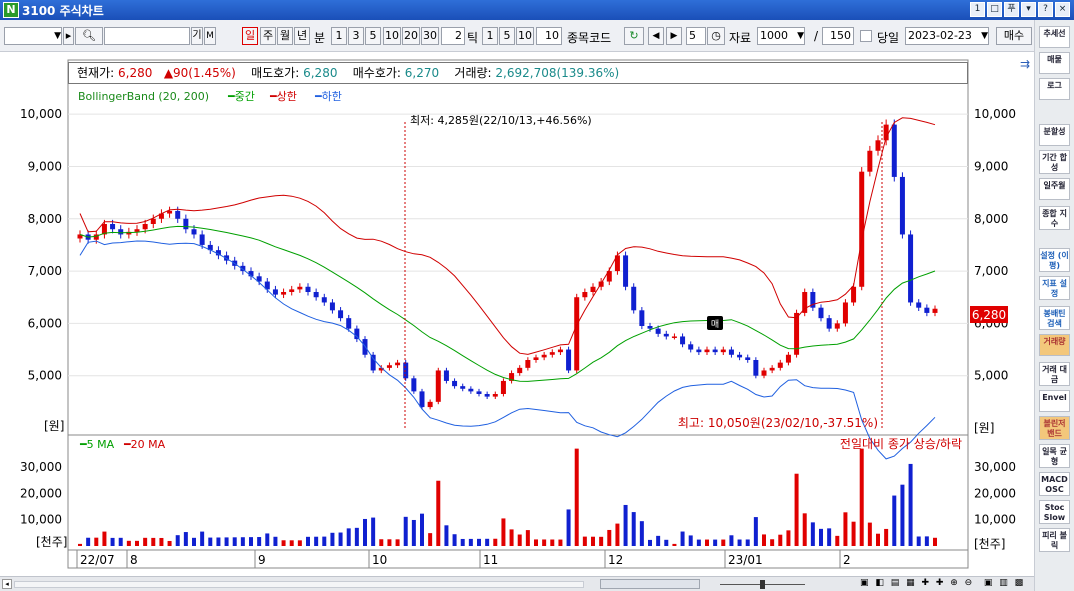  What do you see at coordinates (89, 36) in the screenshot?
I see `search-icon: 🔍︎` at bounding box center [89, 36].